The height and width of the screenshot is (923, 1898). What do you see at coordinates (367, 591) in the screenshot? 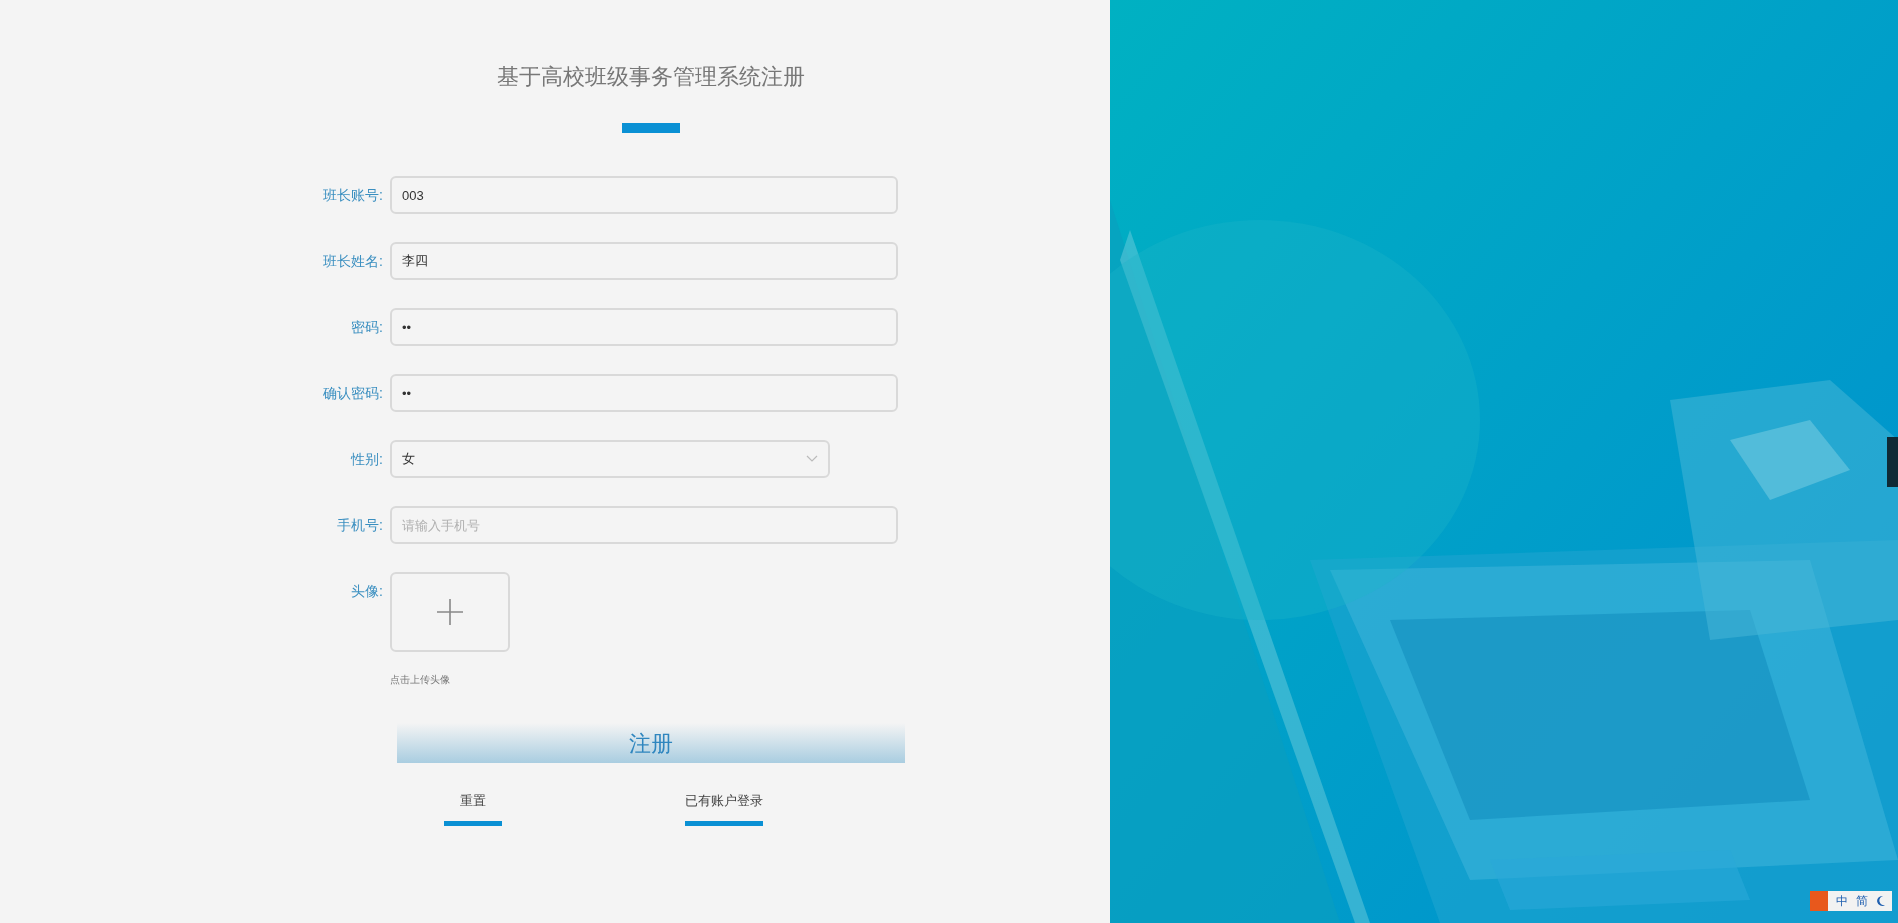
I see `field-label: 头像:` at bounding box center [367, 591].